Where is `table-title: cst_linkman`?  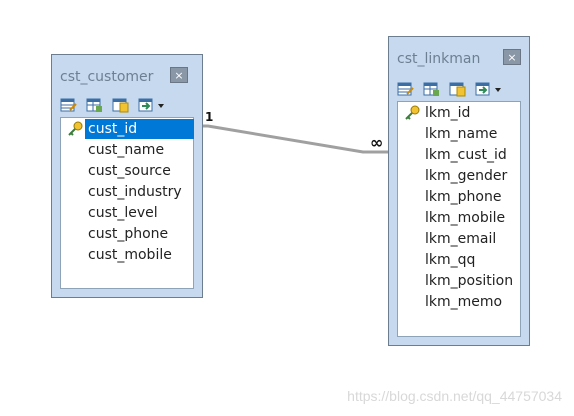
table-title: cst_linkman is located at coordinates (439, 59).